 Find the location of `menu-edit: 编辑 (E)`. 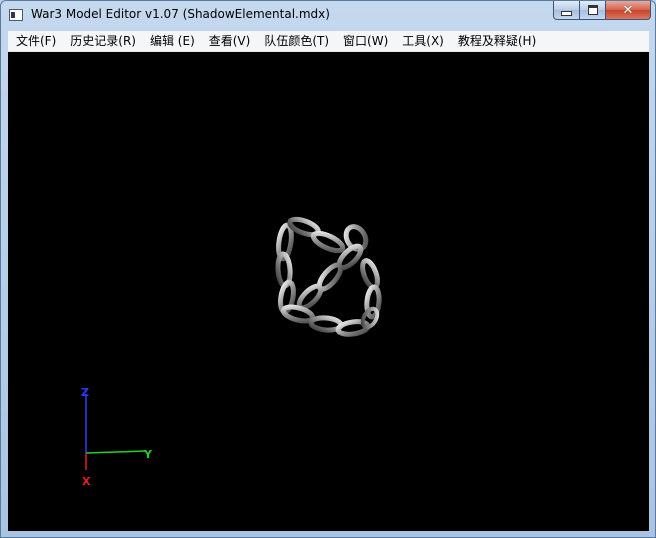

menu-edit: 编辑 (E) is located at coordinates (172, 41).